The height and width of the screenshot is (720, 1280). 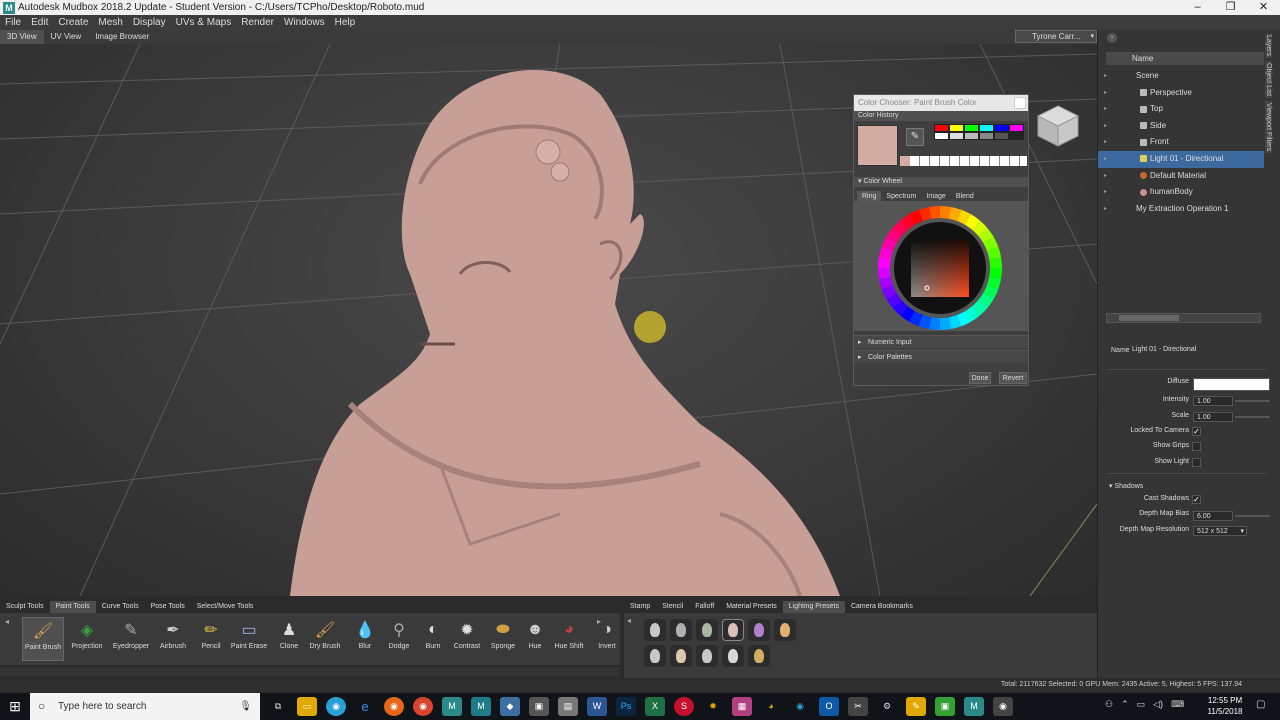 What do you see at coordinates (877, 145) in the screenshot?
I see `current-color-swatch` at bounding box center [877, 145].